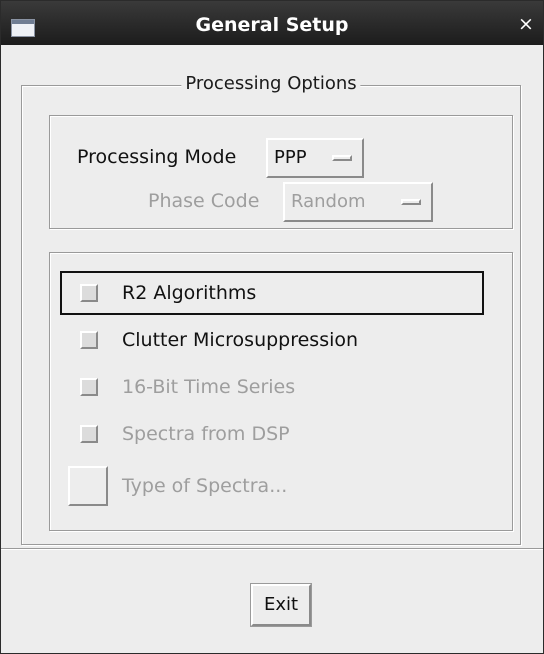 The height and width of the screenshot is (654, 544). I want to click on clutter-microsuppression-checkbox, so click(89, 340).